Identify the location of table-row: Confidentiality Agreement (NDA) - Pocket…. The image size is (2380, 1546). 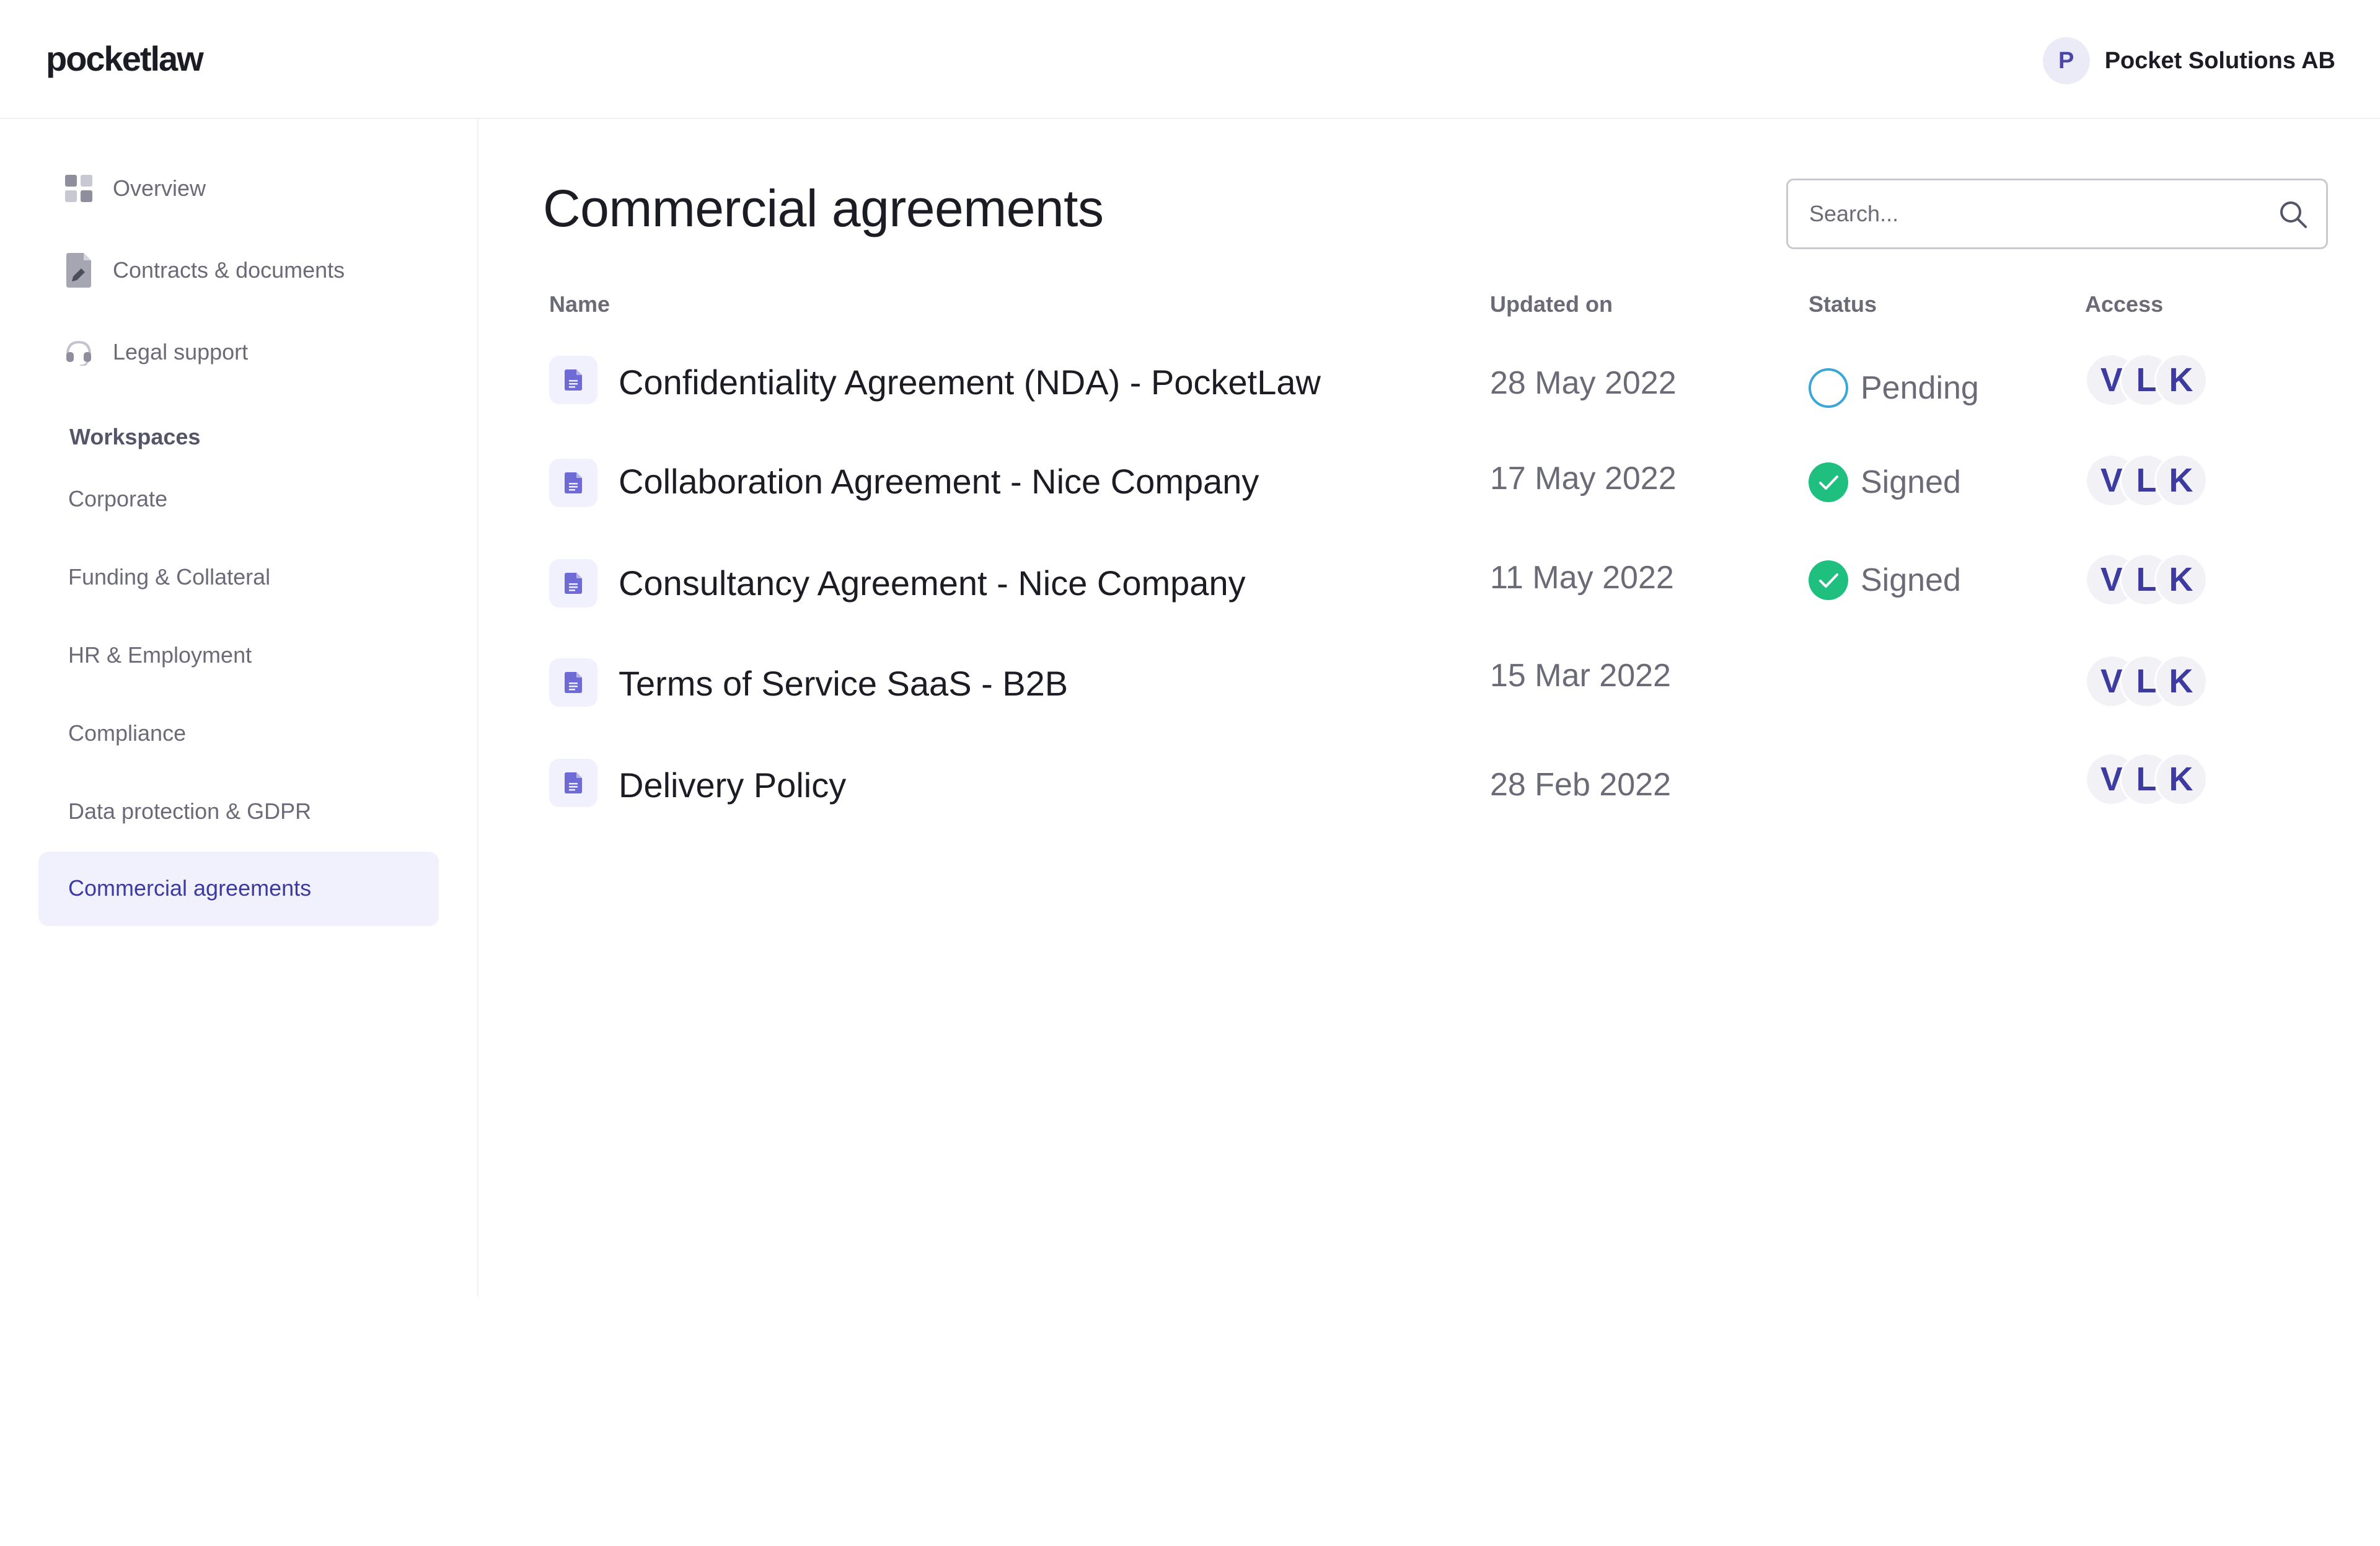
(1190, 385).